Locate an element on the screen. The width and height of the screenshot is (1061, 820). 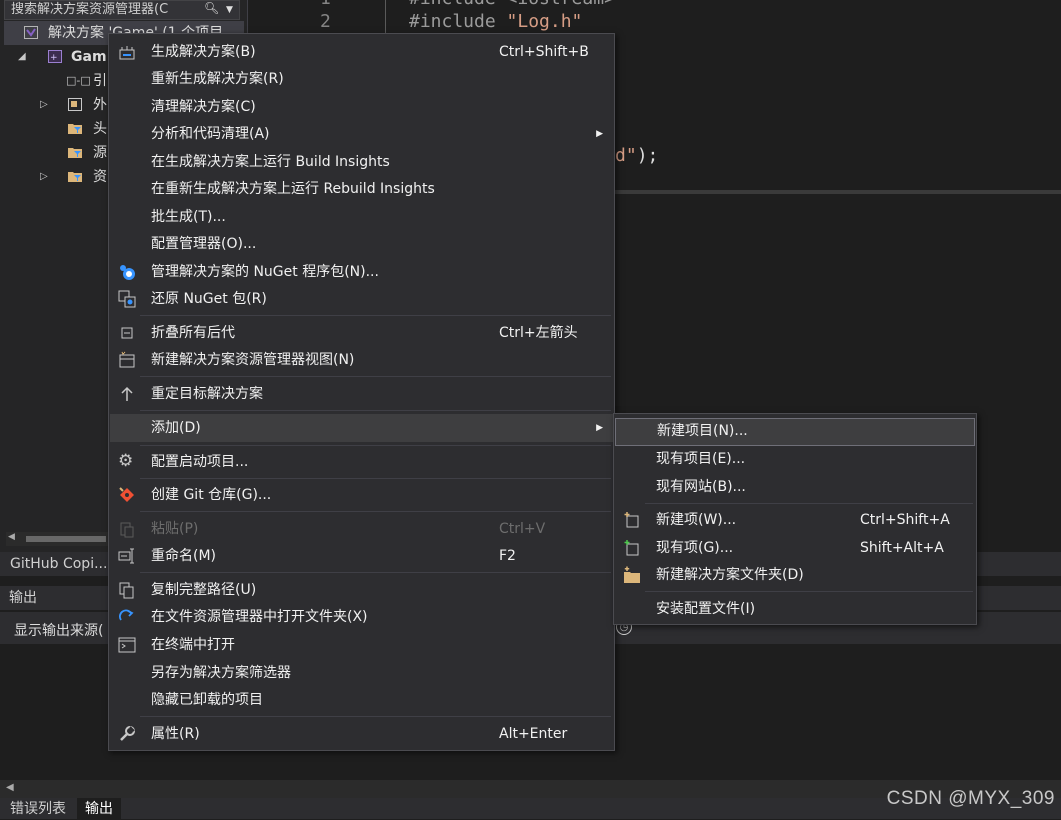
menu-item-label: 新建解决方案资源管理器视图(N) is located at coordinates (253, 360).